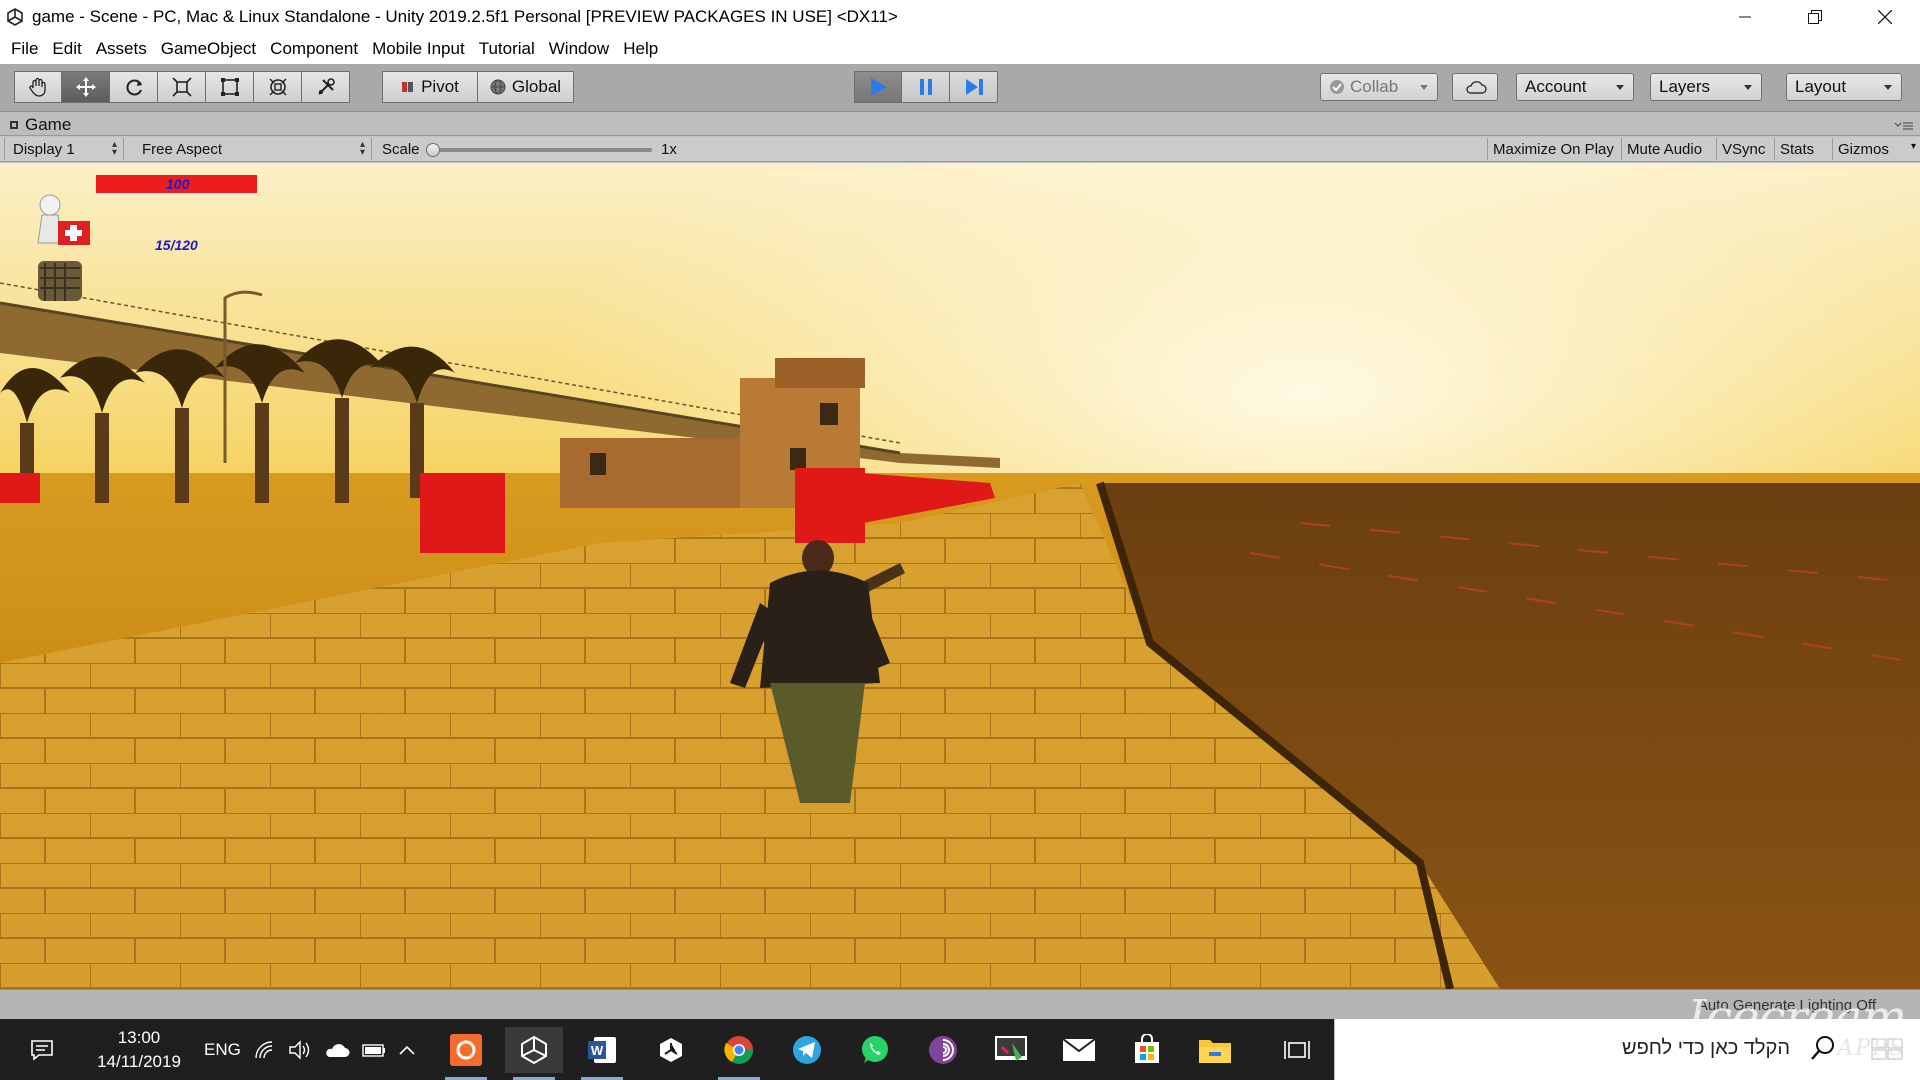 This screenshot has width=1920, height=1080. I want to click on stats-toggle: Stats, so click(1796, 149).